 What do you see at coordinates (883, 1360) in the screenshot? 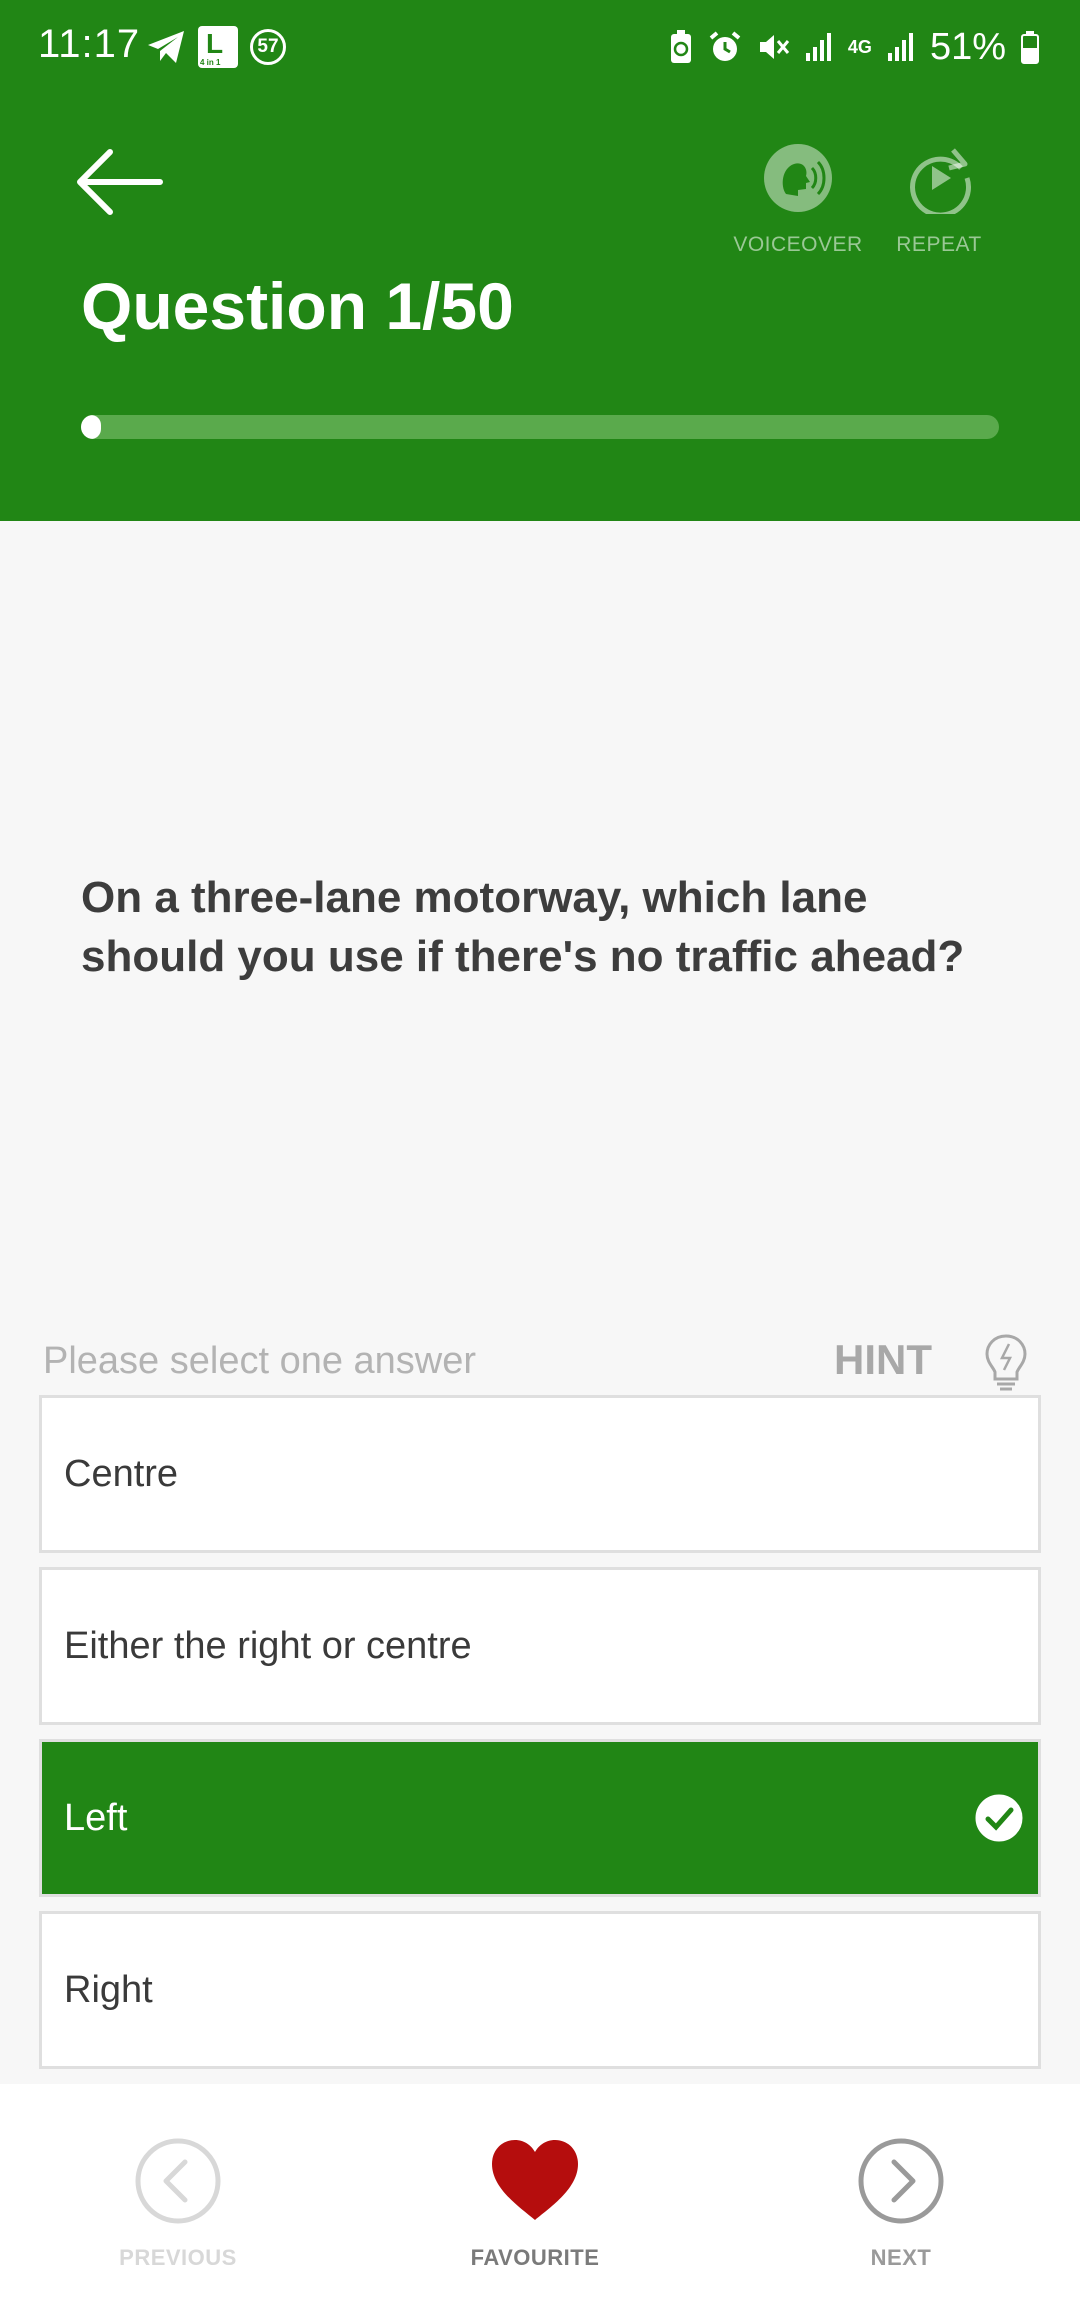
I see `hint-button: HINT` at bounding box center [883, 1360].